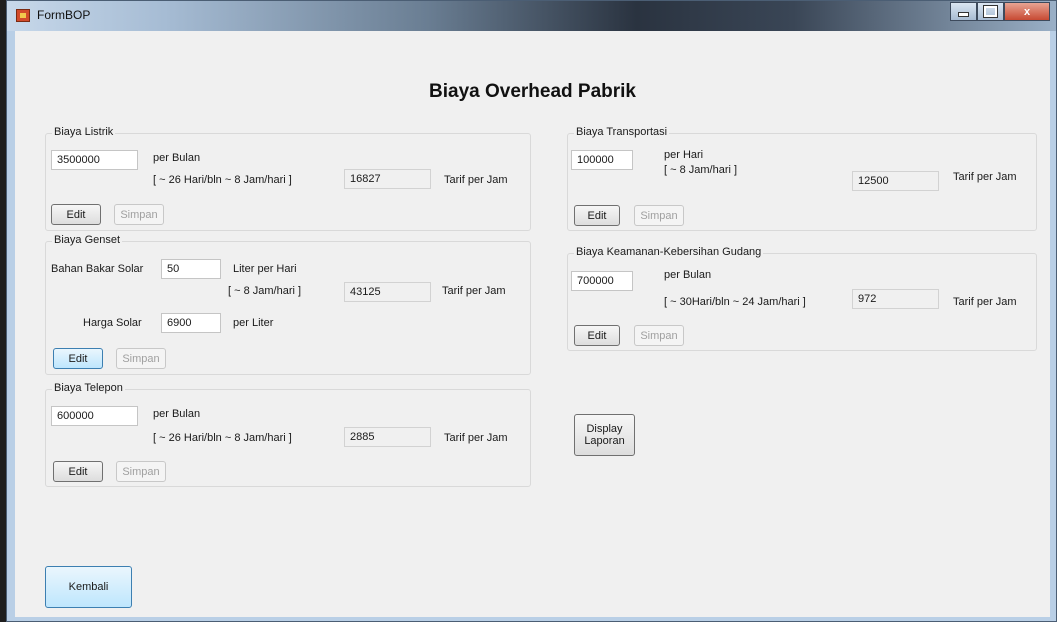 The width and height of the screenshot is (1057, 622). Describe the element at coordinates (191, 323) in the screenshot. I see `genset-harga-field: 6900` at that location.